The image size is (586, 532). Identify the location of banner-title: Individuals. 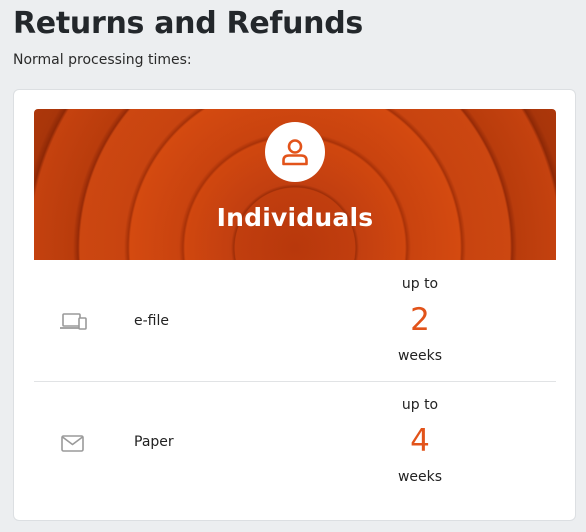
(295, 217).